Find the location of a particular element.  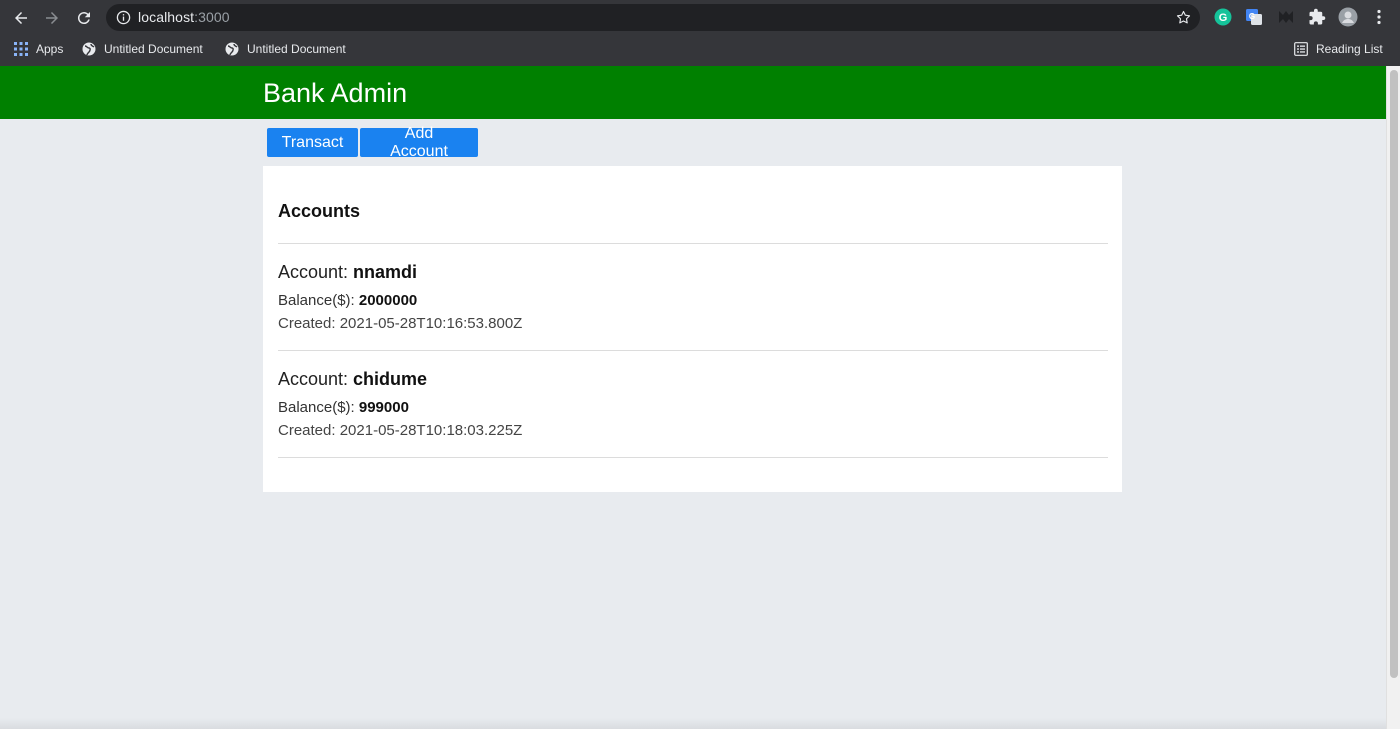

account-created-line: Created: 2021-05-28T10:16:53.800Z is located at coordinates (693, 323).